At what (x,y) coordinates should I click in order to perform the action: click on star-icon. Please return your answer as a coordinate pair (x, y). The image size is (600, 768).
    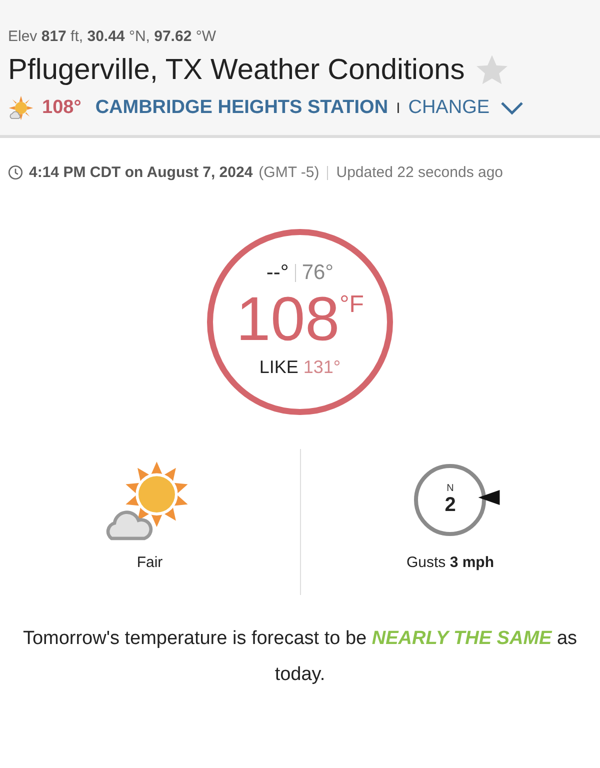
    Looking at the image, I should click on (491, 70).